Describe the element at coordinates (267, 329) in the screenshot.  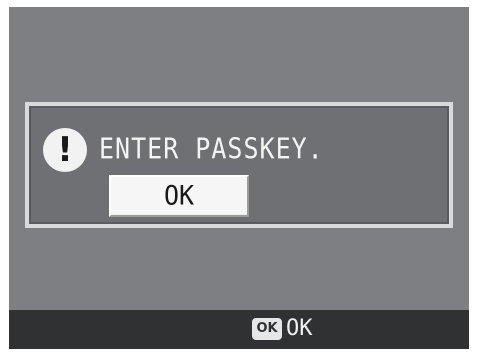
I see `ok-key-icon: OK` at that location.